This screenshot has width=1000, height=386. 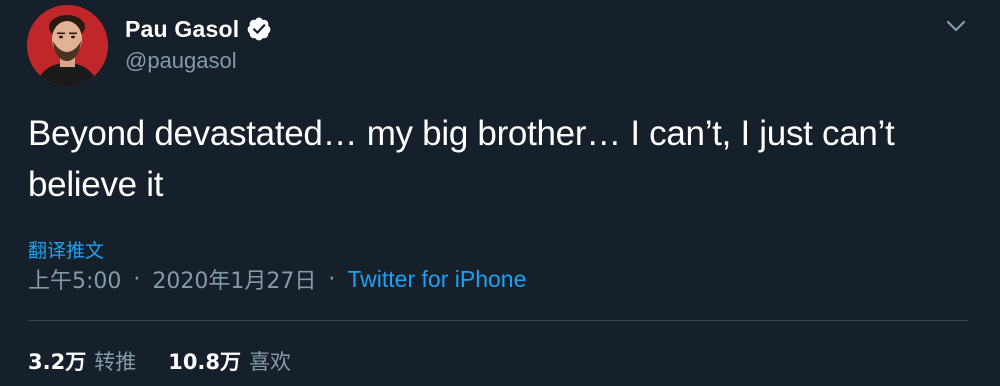 What do you see at coordinates (205, 362) in the screenshot?
I see `likes-count: 10.8万` at bounding box center [205, 362].